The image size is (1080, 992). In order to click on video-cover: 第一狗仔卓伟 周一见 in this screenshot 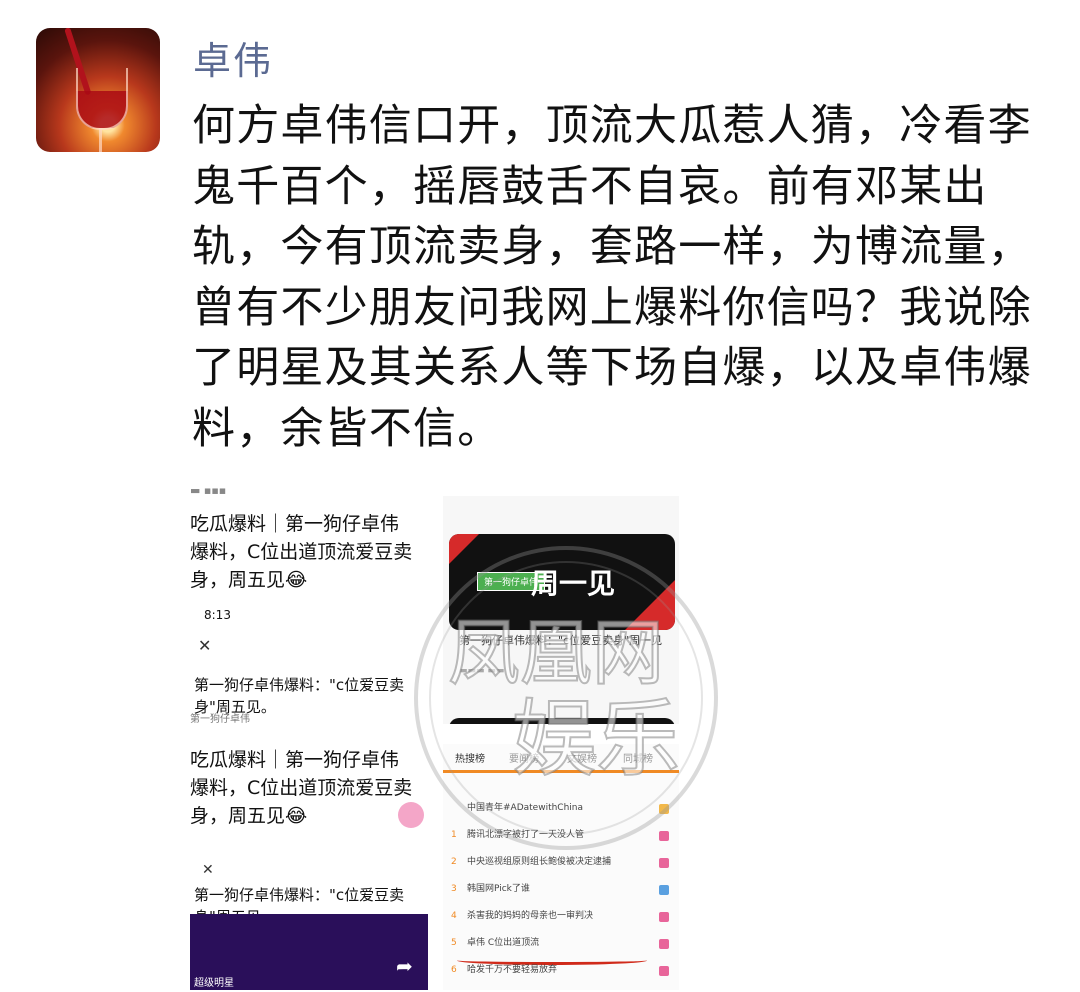, I will do `click(562, 582)`.